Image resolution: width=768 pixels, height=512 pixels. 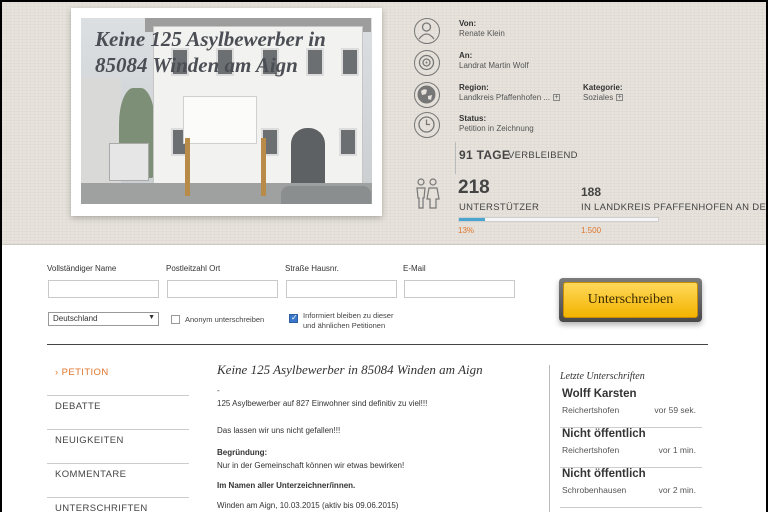 I want to click on sidebar-divider, so click(x=549, y=438).